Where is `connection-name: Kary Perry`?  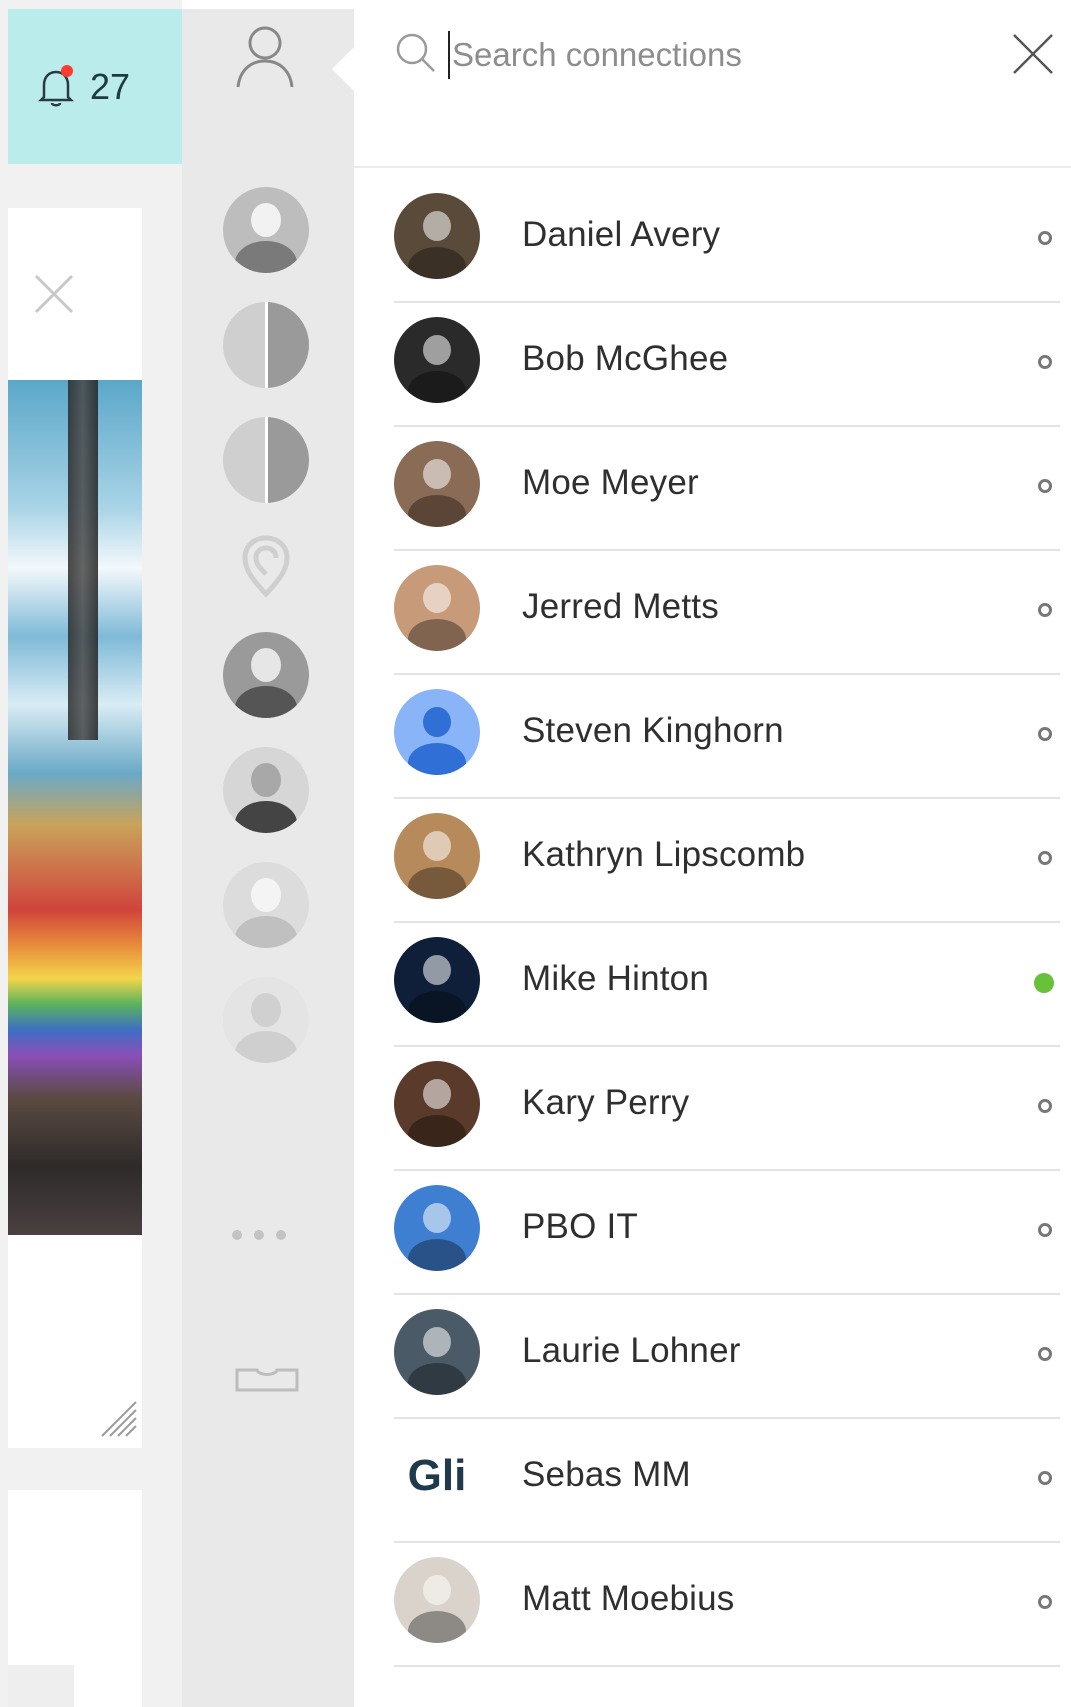
connection-name: Kary Perry is located at coordinates (606, 1102).